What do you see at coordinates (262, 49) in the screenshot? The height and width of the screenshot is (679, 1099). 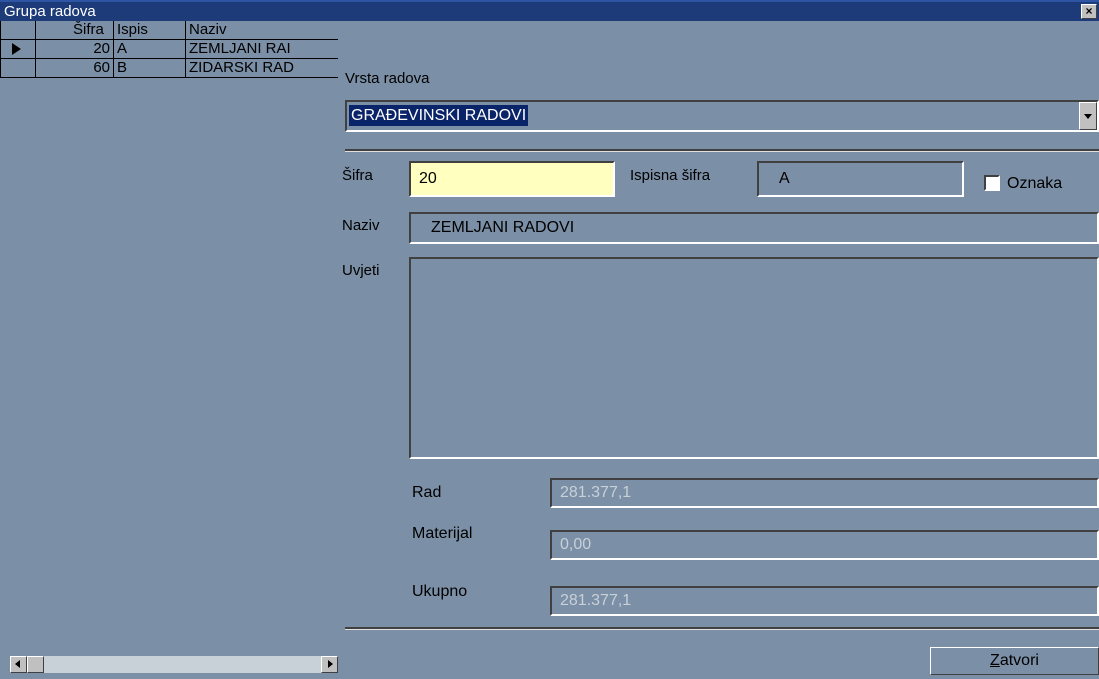 I see `cell-naziv: ZEMLJANI RAI` at bounding box center [262, 49].